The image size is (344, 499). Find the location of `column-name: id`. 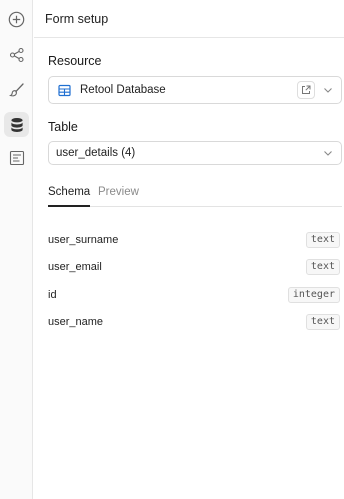

column-name: id is located at coordinates (52, 295).